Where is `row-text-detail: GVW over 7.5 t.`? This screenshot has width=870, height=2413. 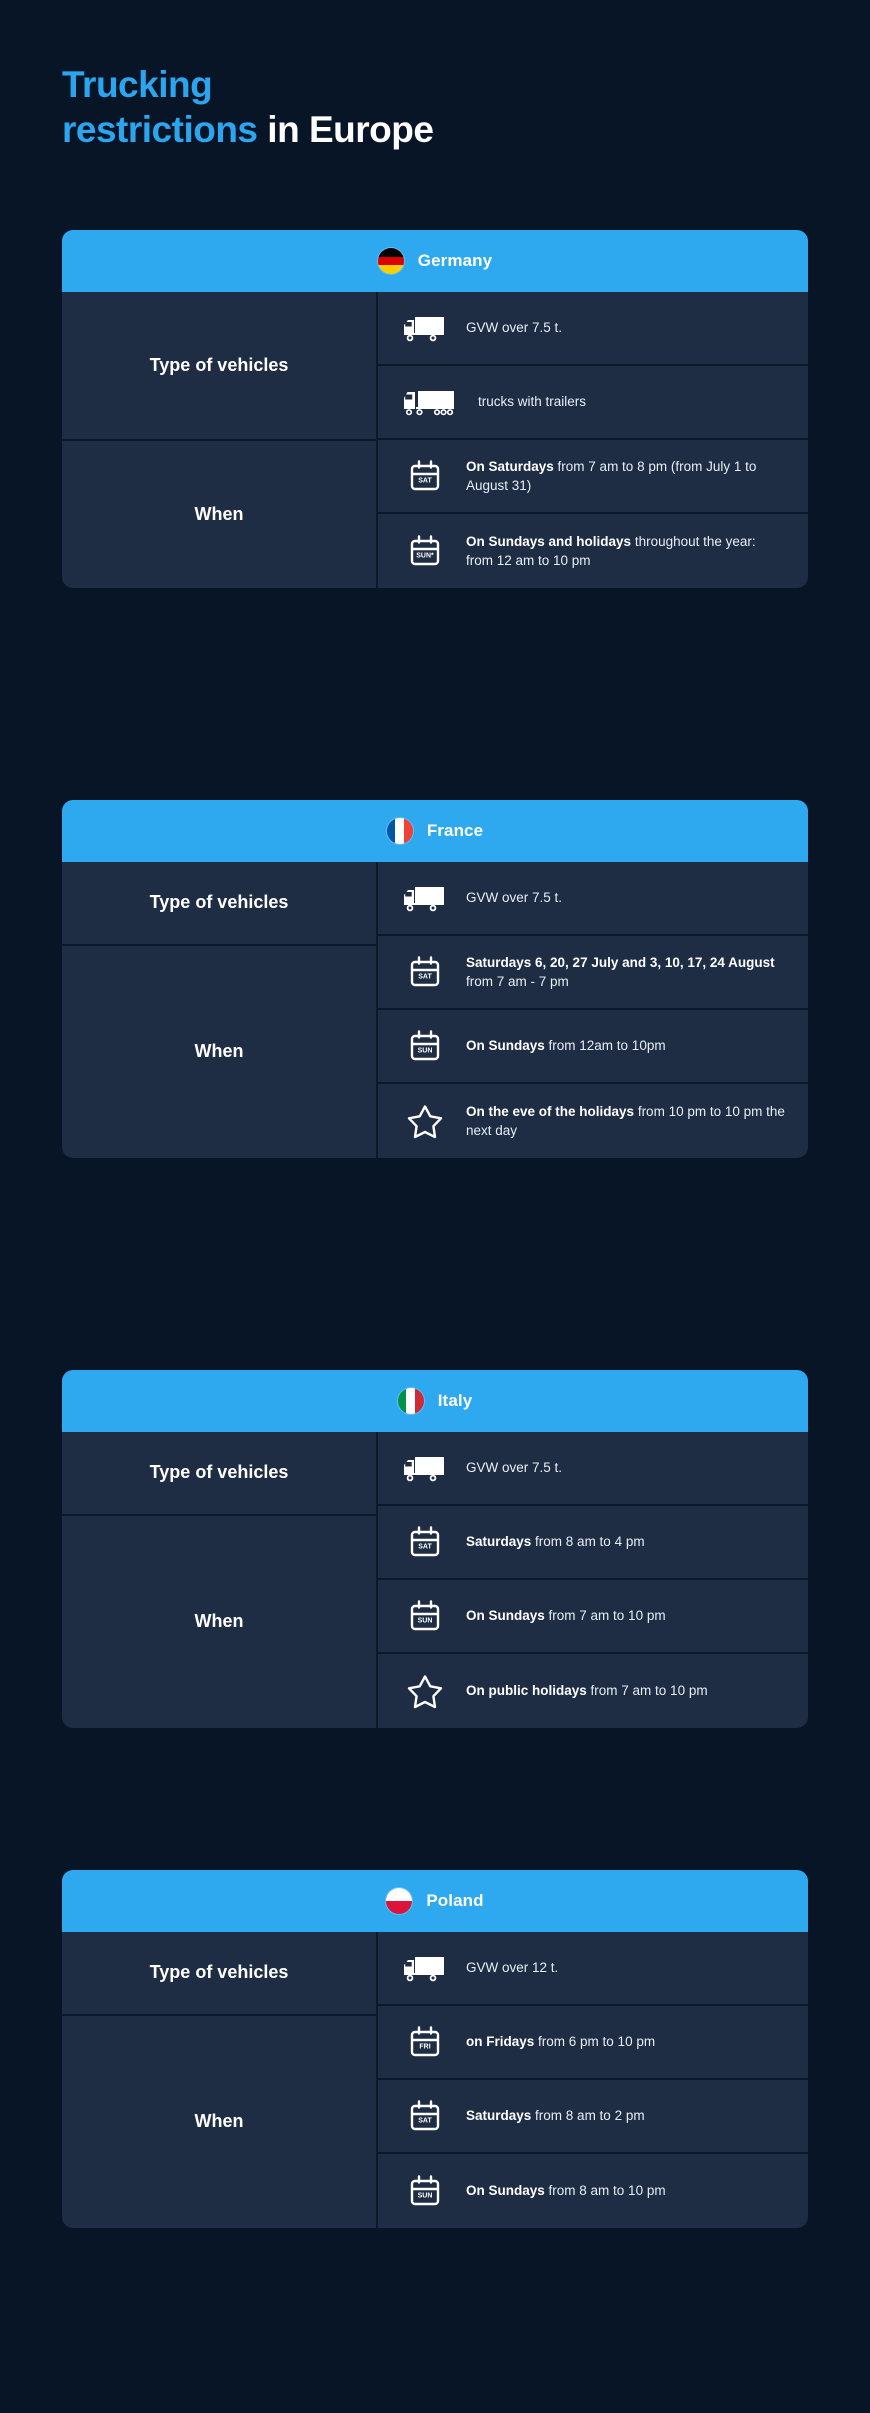 row-text-detail: GVW over 7.5 t. is located at coordinates (514, 898).